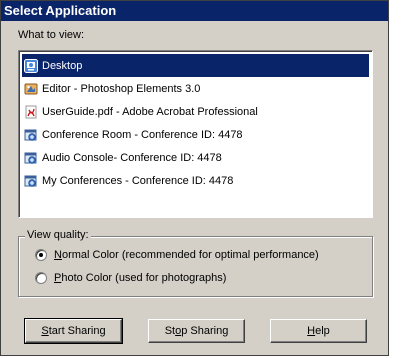 Image resolution: width=406 pixels, height=358 pixels. What do you see at coordinates (121, 88) in the screenshot?
I see `list-item-label: Editor - Photoshop Elements 3.0` at bounding box center [121, 88].